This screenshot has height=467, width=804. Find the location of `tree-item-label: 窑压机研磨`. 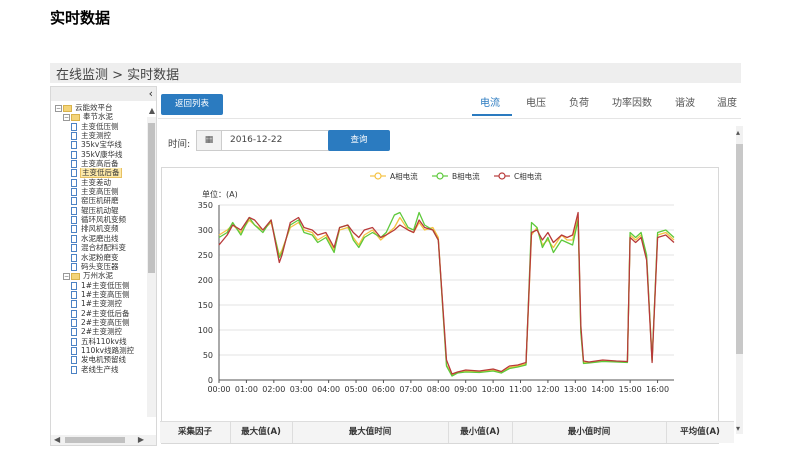

tree-item-label: 窑压机研磨 is located at coordinates (100, 201).